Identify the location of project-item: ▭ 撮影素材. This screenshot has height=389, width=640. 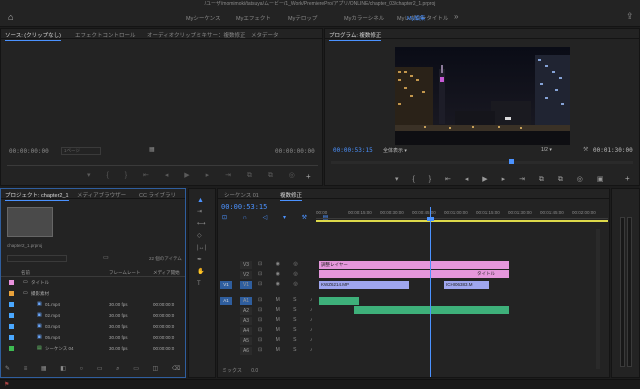
(92, 294).